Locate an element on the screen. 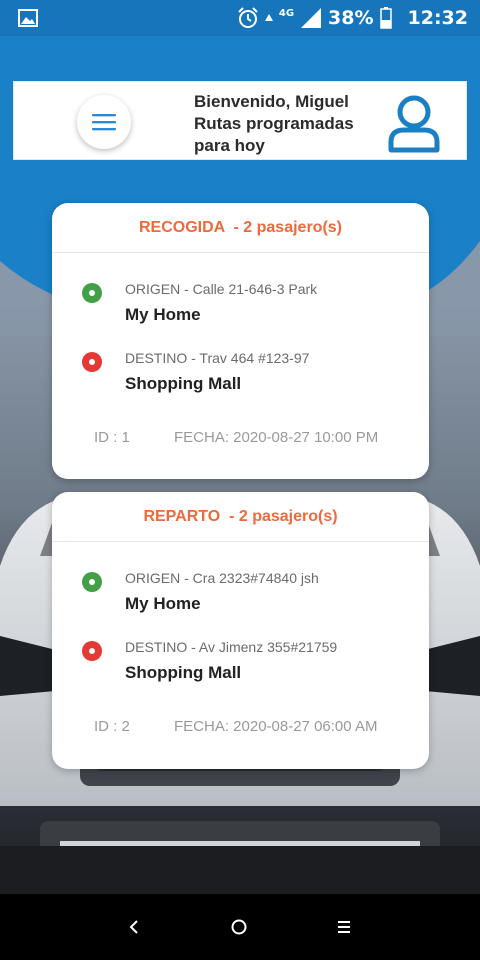 This screenshot has height=960, width=480. back-button is located at coordinates (134, 927).